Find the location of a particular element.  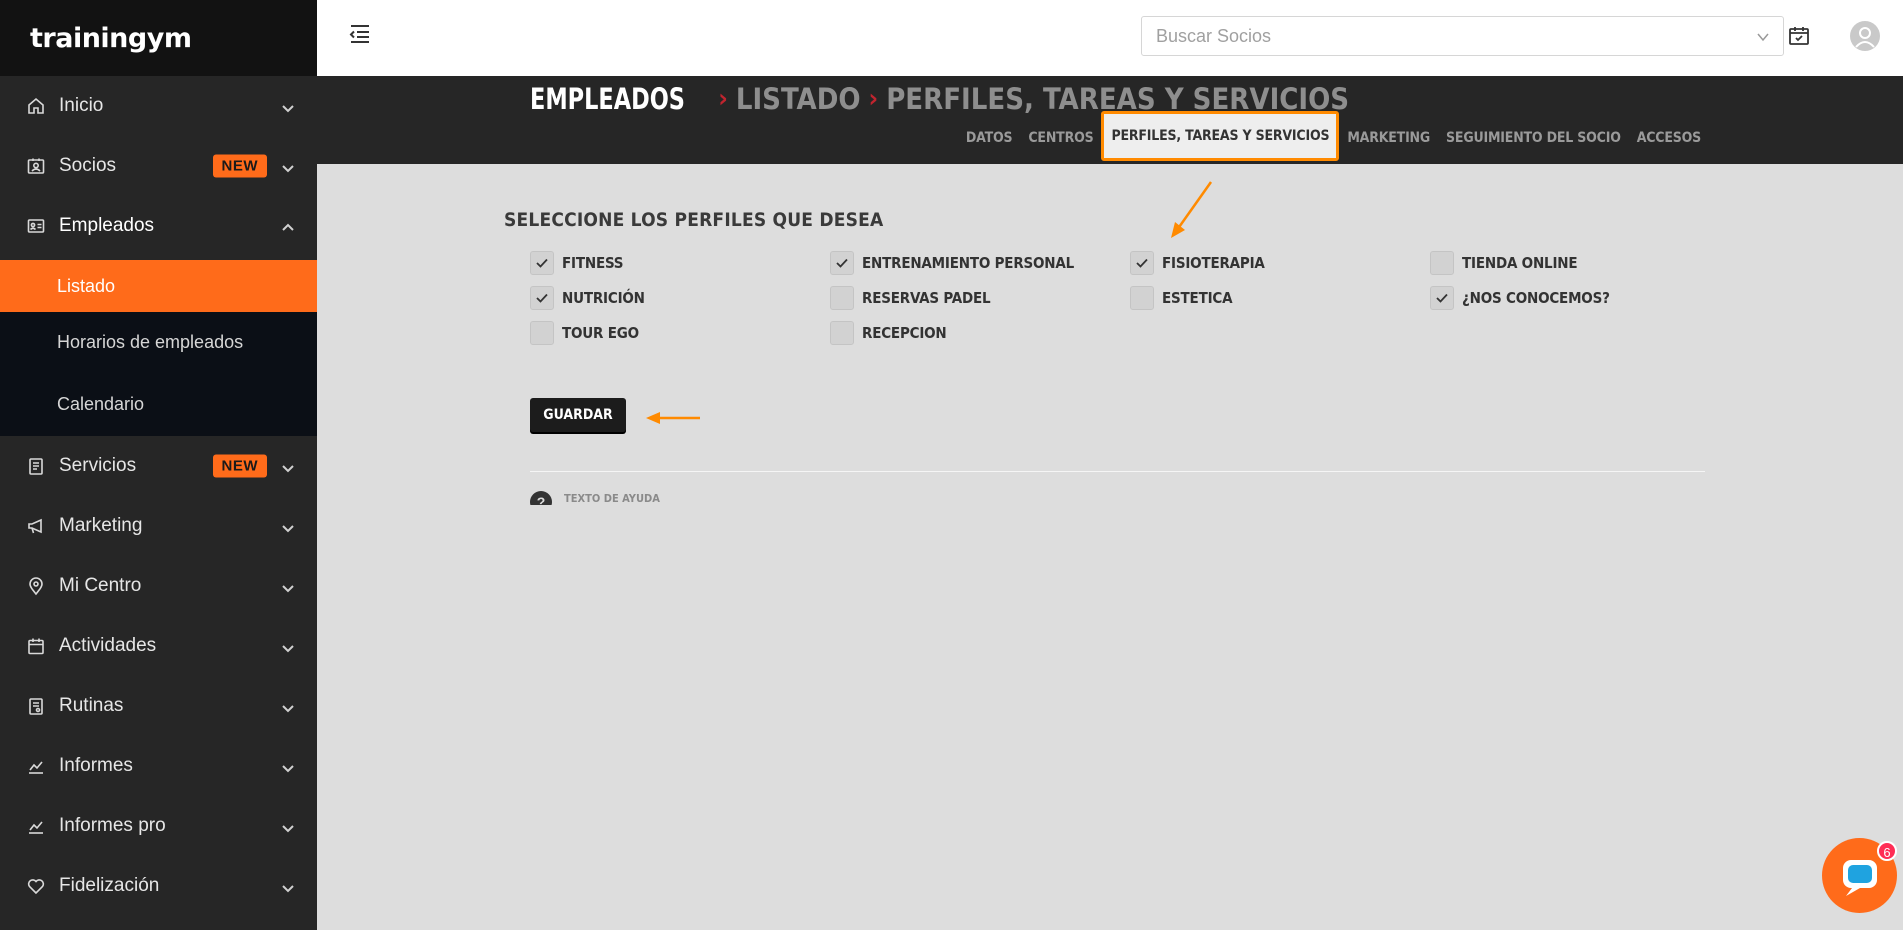

sidebar-item-actividades: Actividades is located at coordinates (158, 646).